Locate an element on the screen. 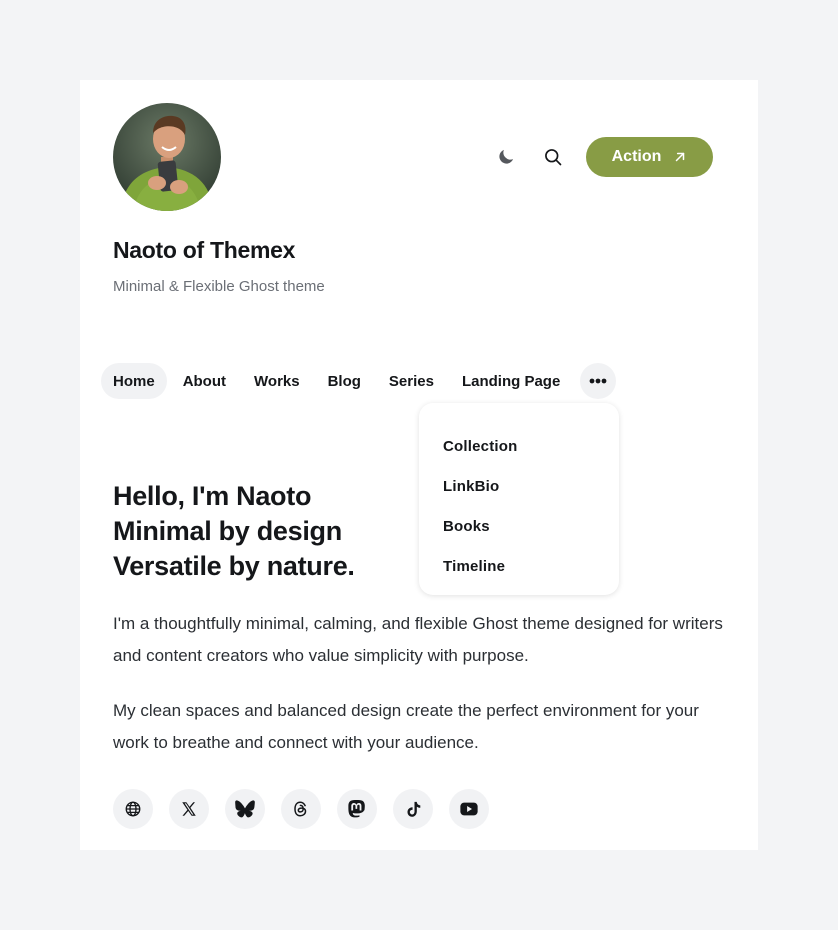  mastodon-icon is located at coordinates (357, 809).